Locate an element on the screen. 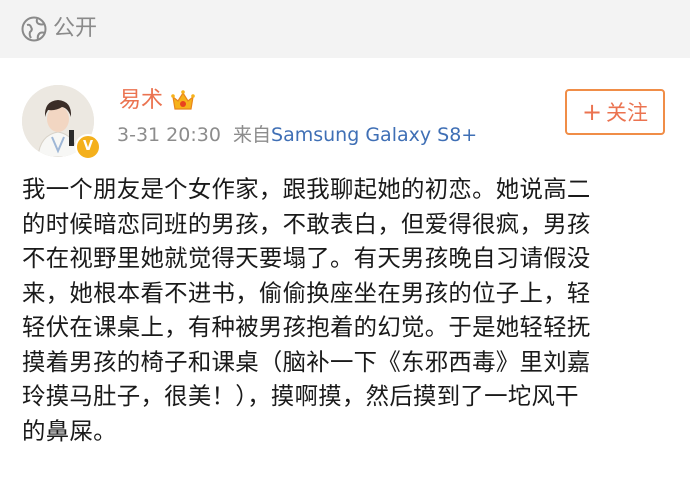 The height and width of the screenshot is (478, 690). follow-label: 关注 is located at coordinates (627, 113).